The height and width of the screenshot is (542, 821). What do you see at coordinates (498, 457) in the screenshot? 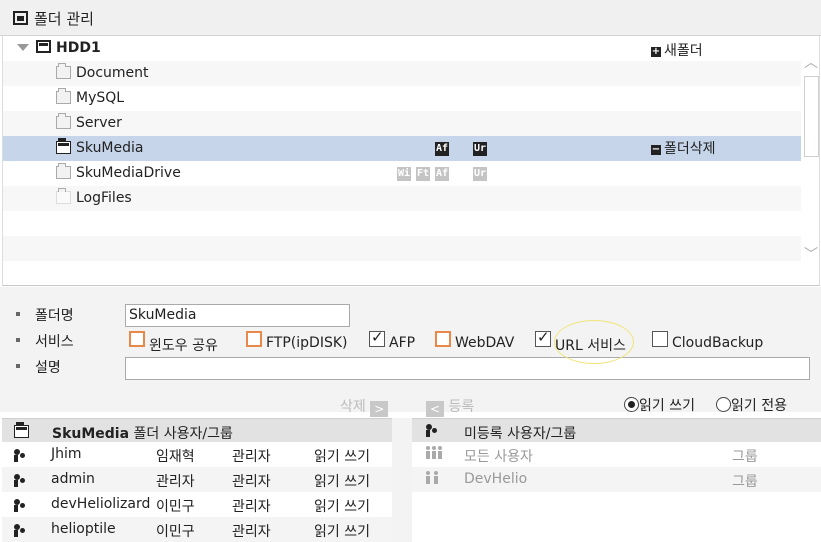
I see `group-name: 모든 사용자` at bounding box center [498, 457].